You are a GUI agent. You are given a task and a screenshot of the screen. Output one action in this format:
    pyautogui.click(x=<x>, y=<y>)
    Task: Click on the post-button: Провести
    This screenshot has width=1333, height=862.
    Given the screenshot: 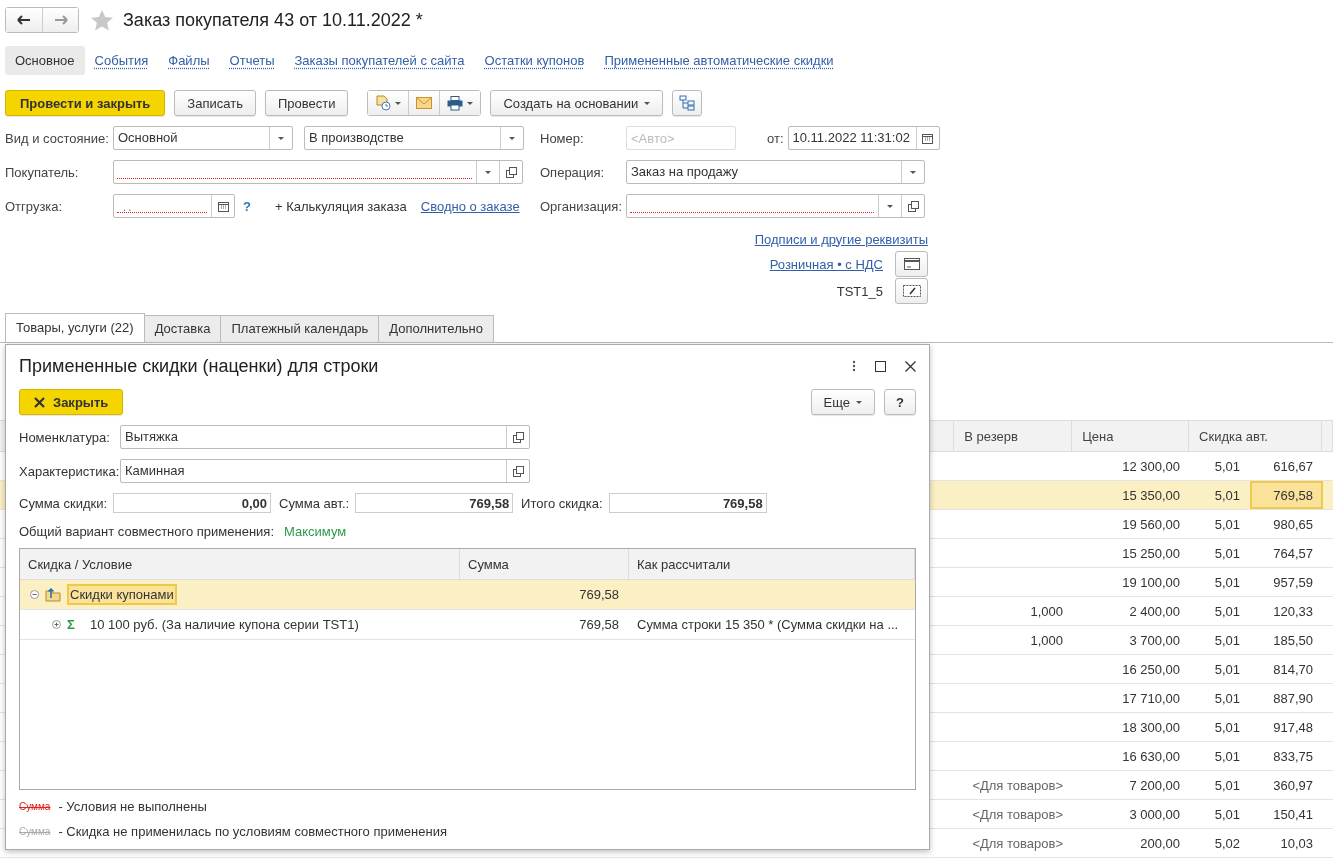 What is the action you would take?
    pyautogui.click(x=306, y=103)
    